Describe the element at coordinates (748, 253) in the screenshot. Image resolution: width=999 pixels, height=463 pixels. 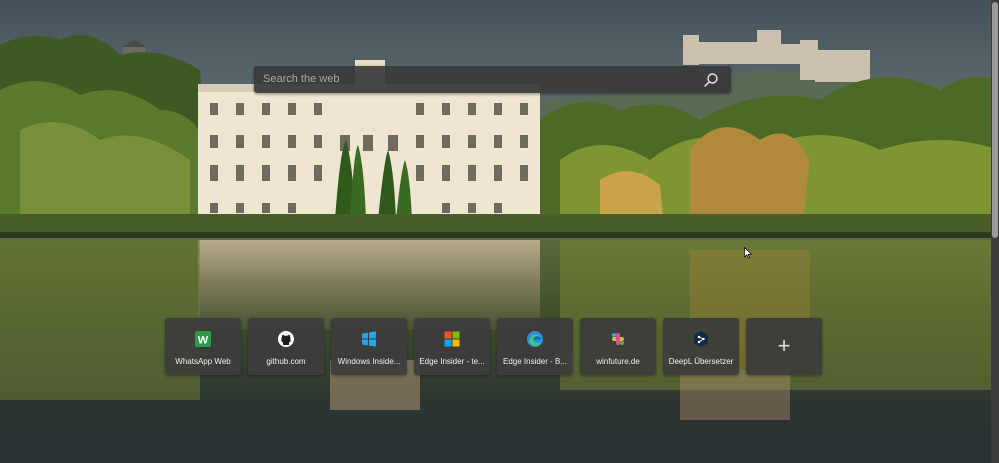
I see `mouse-cursor-icon` at that location.